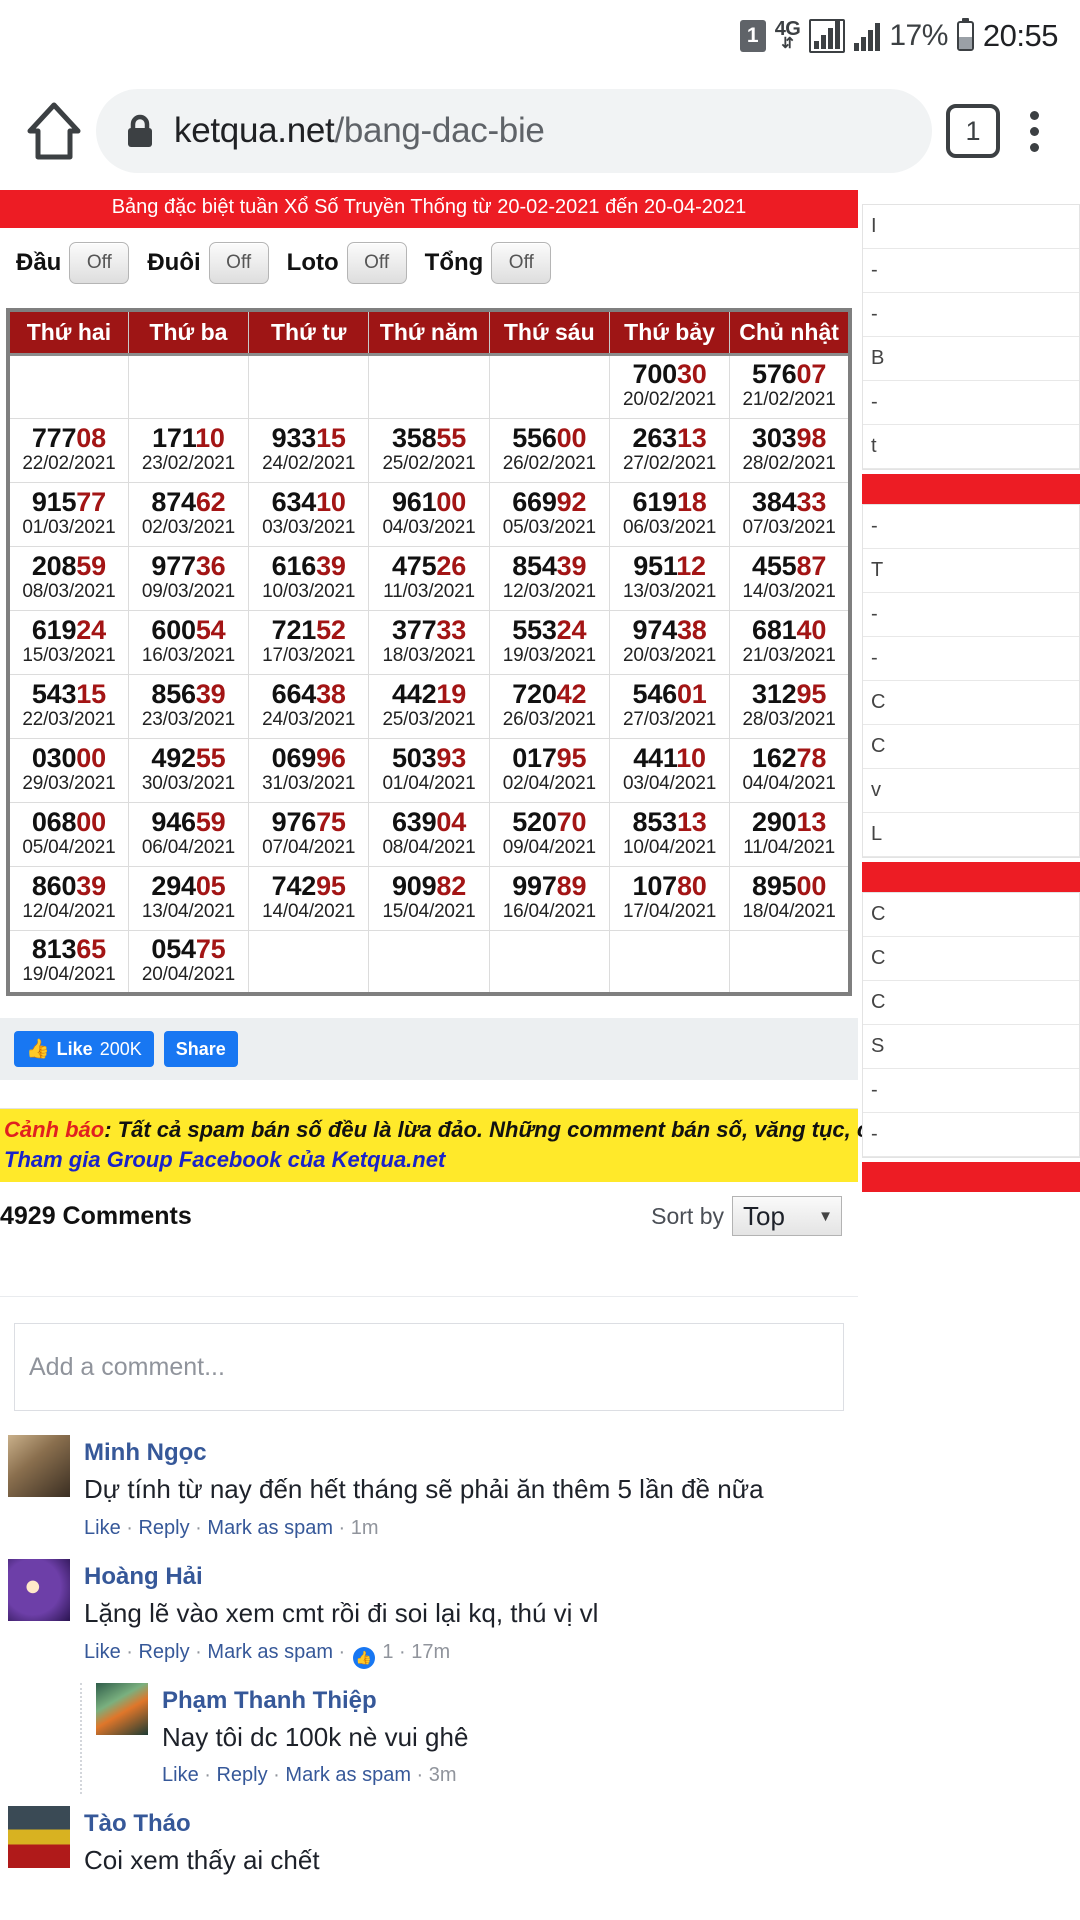 The width and height of the screenshot is (1080, 1920). I want to click on result-cell: 06800 05/04/2021, so click(68, 834).